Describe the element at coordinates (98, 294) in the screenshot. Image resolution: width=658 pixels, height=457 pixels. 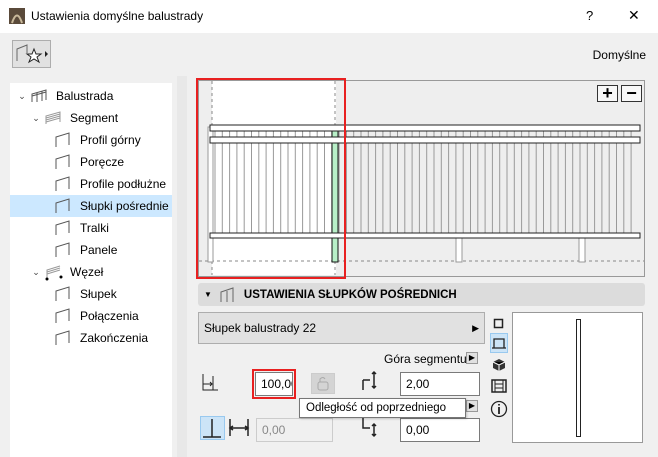
I see `tree-item-label: Słupek` at that location.